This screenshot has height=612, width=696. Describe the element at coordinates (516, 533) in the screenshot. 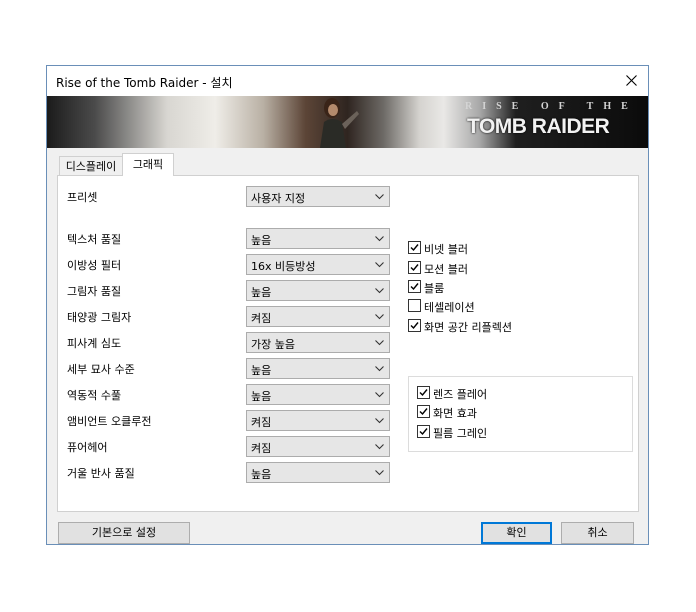

I see `ok-button: 확인` at that location.